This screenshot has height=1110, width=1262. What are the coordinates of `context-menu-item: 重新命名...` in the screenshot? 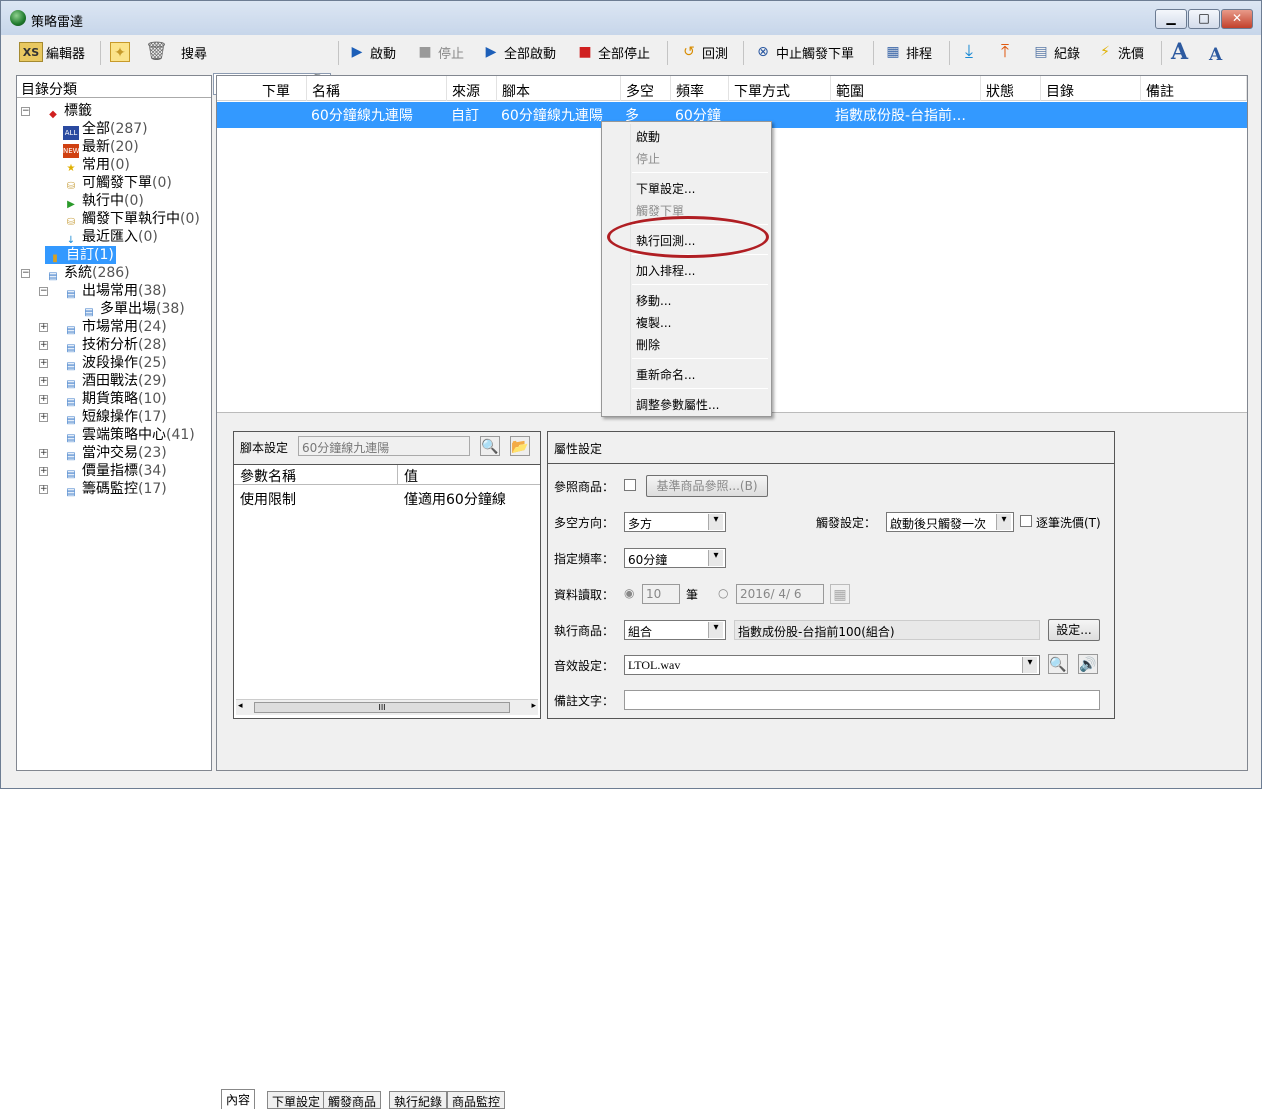 It's located at (665, 374).